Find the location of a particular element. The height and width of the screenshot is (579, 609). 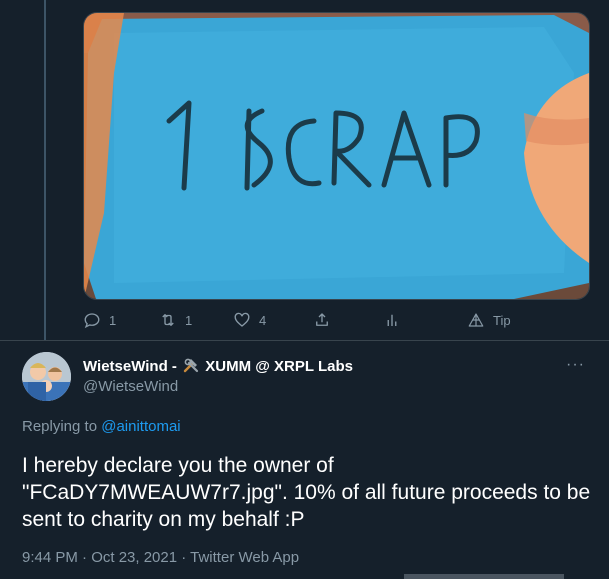

retweet-count: 1 is located at coordinates (189, 320).